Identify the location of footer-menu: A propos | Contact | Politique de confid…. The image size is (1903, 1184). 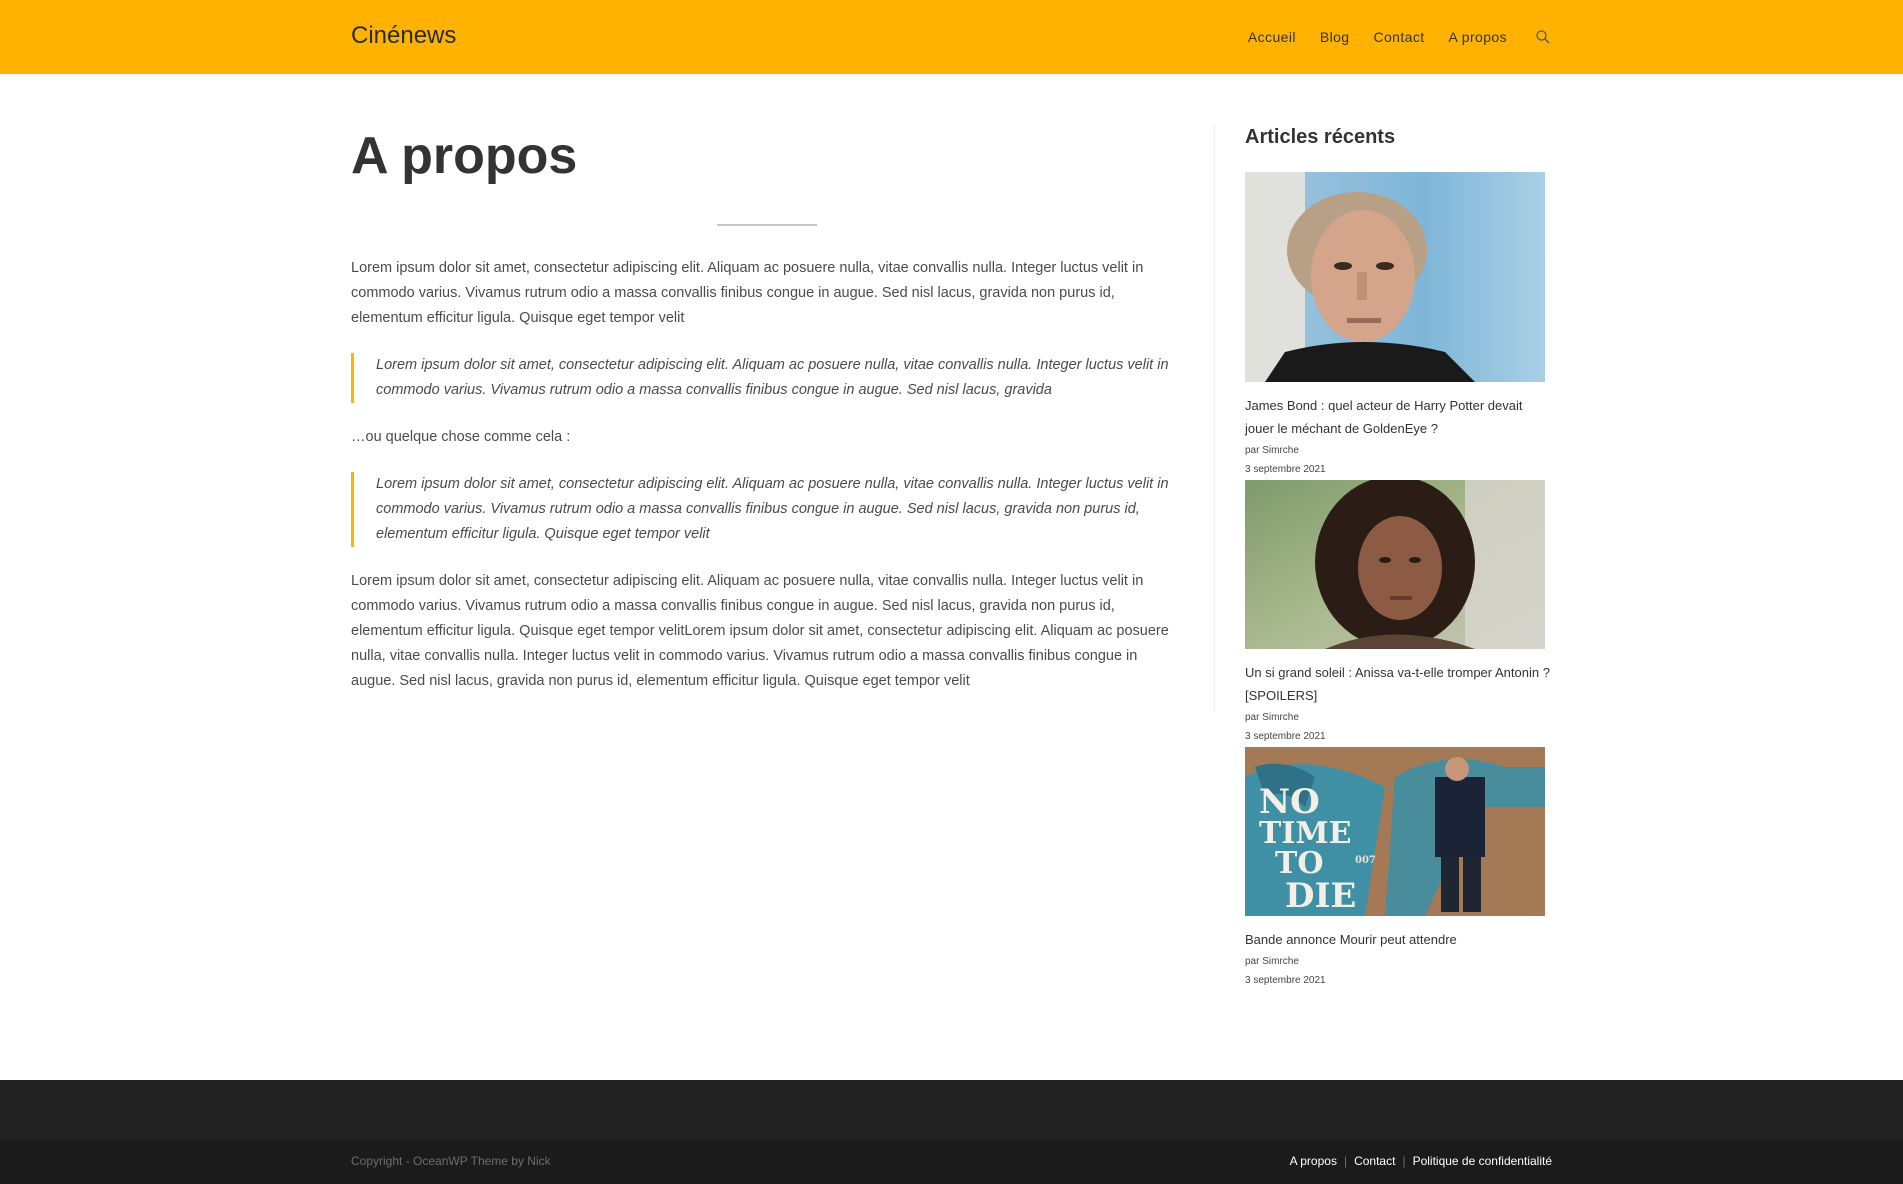
(1421, 1161).